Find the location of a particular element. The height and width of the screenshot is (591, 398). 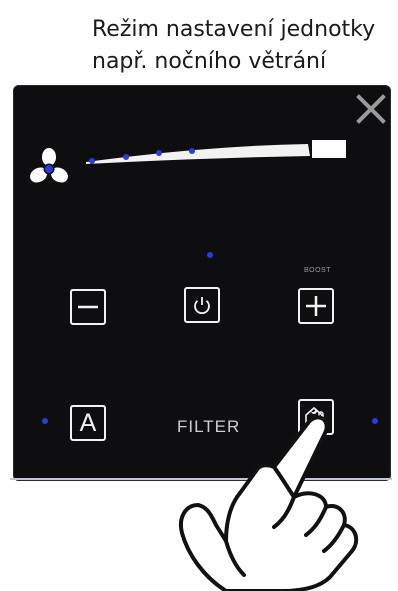

minus-icon is located at coordinates (88, 307).